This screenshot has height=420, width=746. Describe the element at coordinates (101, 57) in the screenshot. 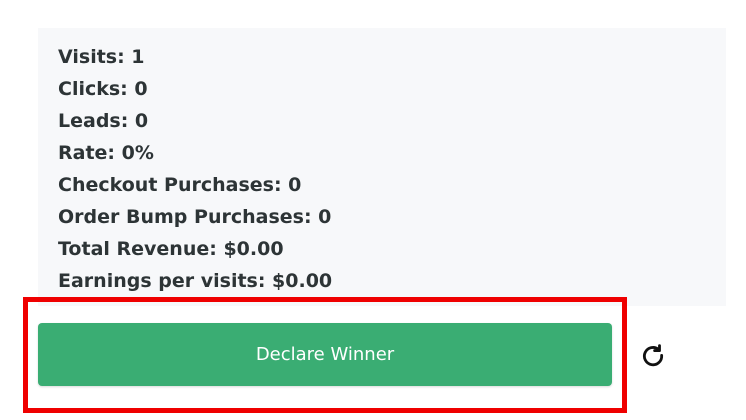

I see `stat-visits: Visits: 1` at that location.